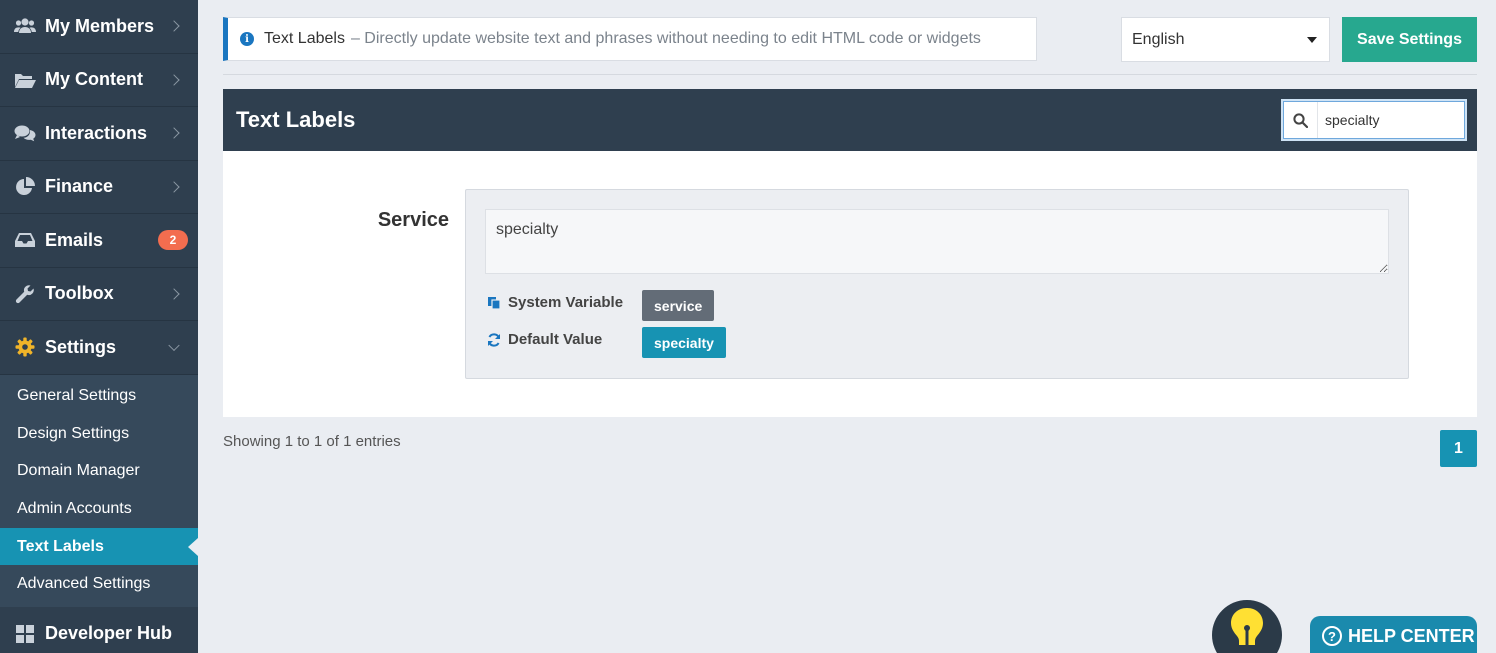 This screenshot has height=653, width=1496. I want to click on divider, so click(850, 74).